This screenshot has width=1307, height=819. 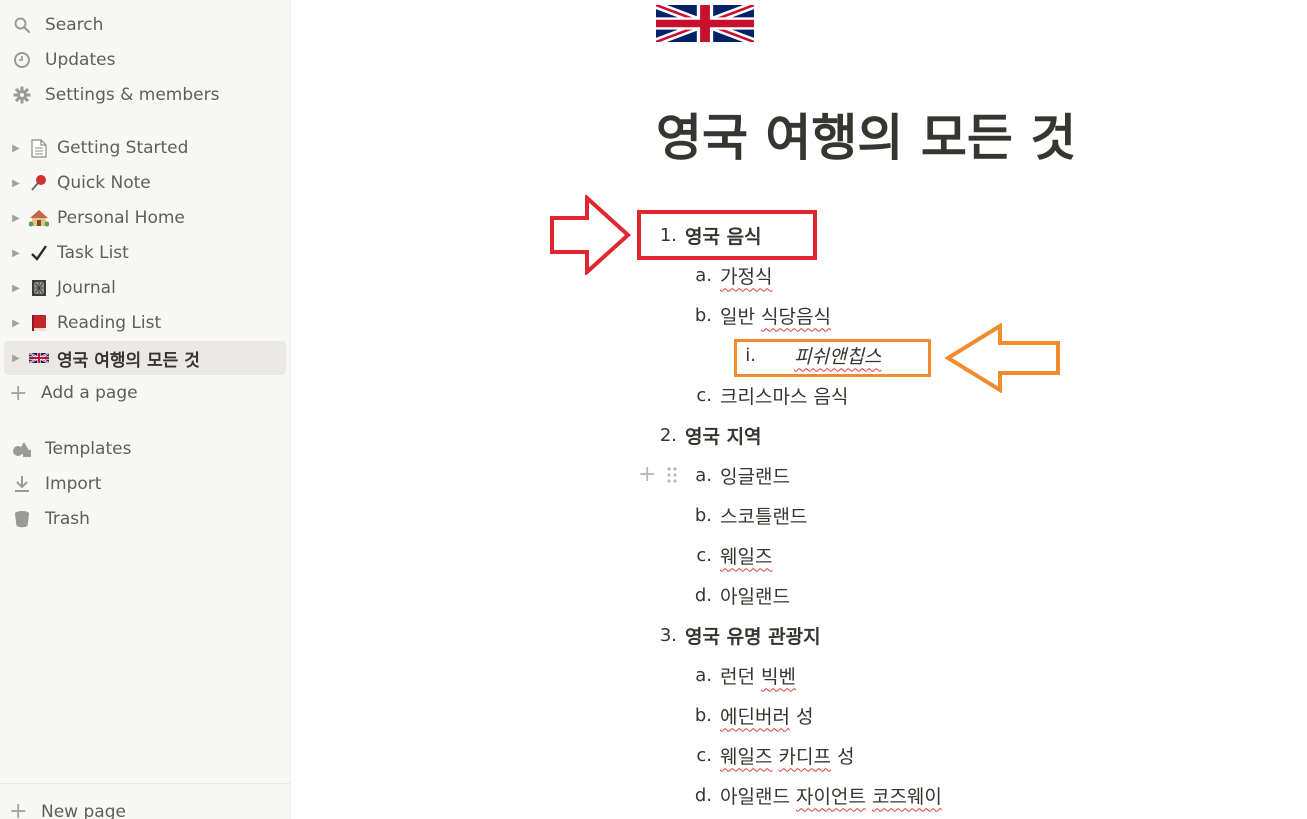 I want to click on sidebar-page-label: Quick Note, so click(x=104, y=183).